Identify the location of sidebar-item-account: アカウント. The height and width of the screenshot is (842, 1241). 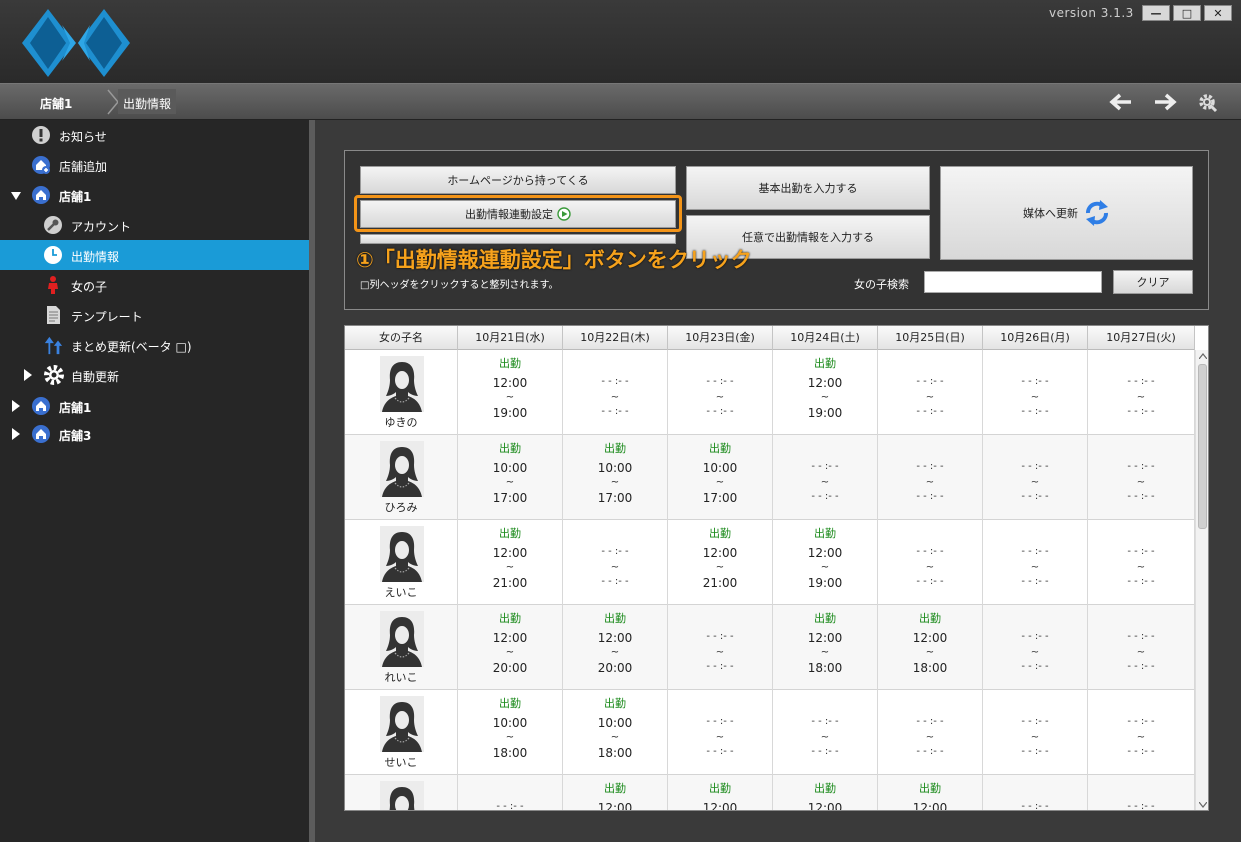
(154, 225).